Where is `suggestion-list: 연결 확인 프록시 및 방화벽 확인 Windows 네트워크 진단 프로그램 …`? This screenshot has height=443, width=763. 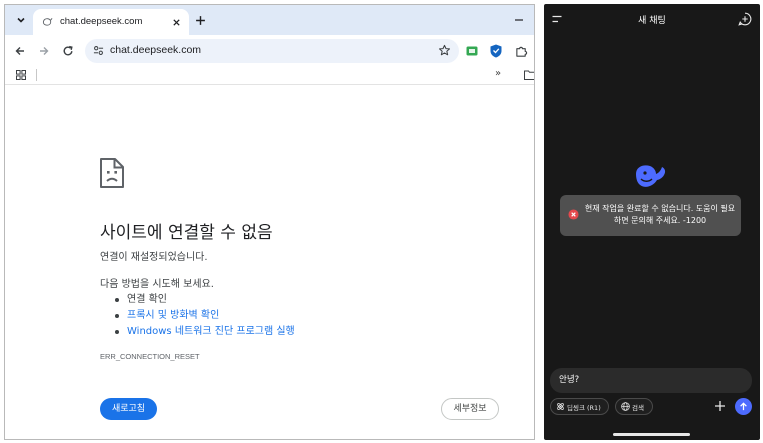 suggestion-list: 연결 확인 프록시 및 방화벽 확인 Windows 네트워크 진단 프로그램 … is located at coordinates (204, 316).